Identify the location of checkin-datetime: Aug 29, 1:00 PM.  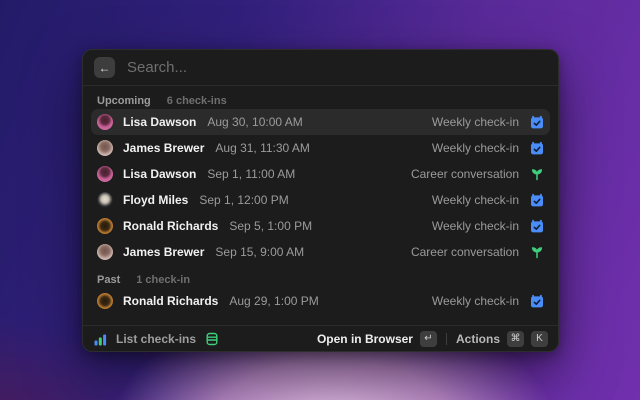
(274, 301).